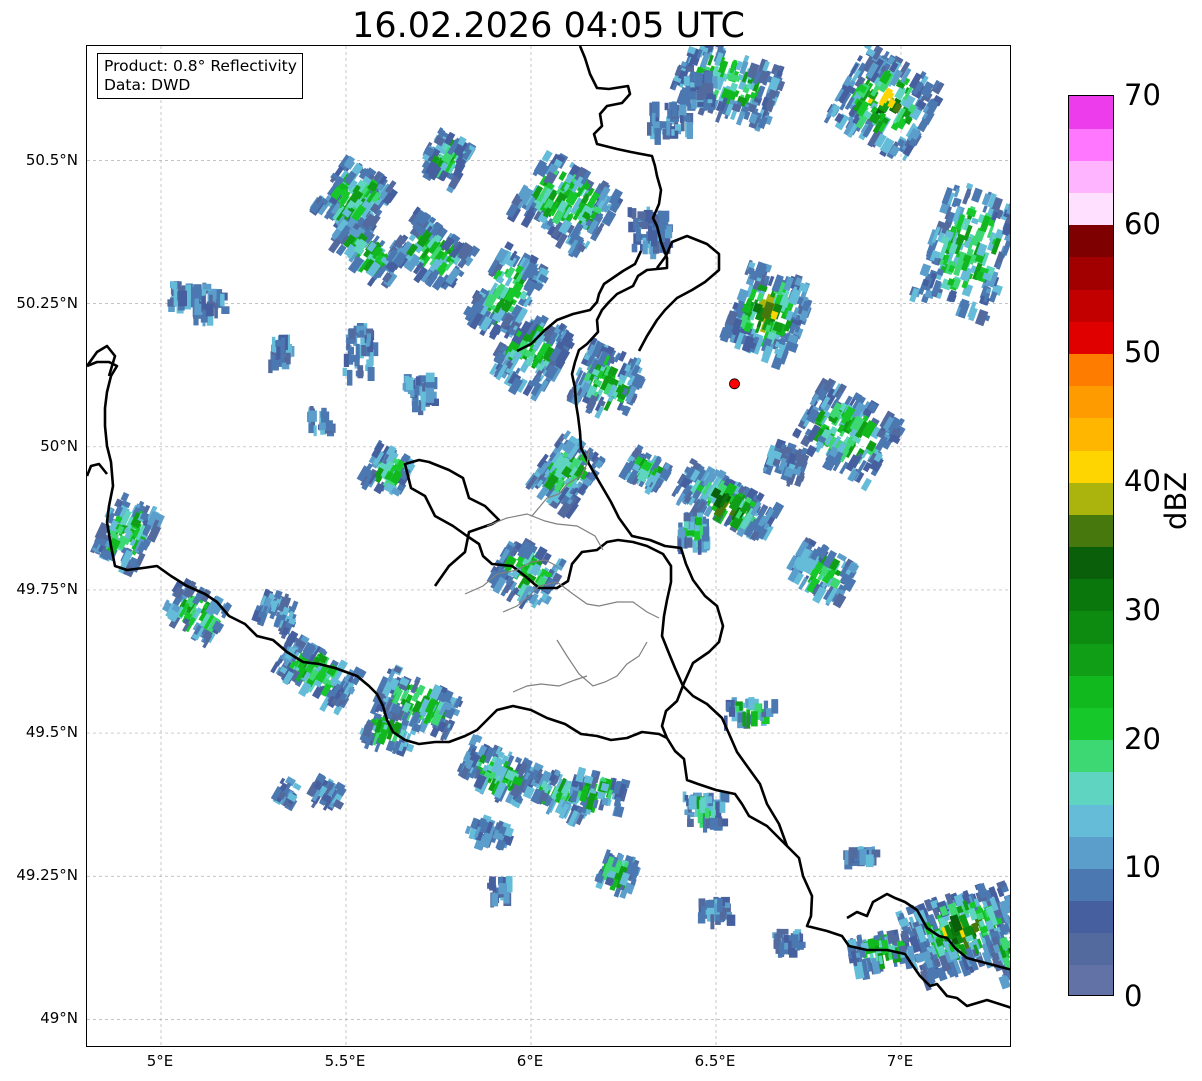  What do you see at coordinates (1176, 500) in the screenshot?
I see `colorbar-unit-label: dBZ` at bounding box center [1176, 500].